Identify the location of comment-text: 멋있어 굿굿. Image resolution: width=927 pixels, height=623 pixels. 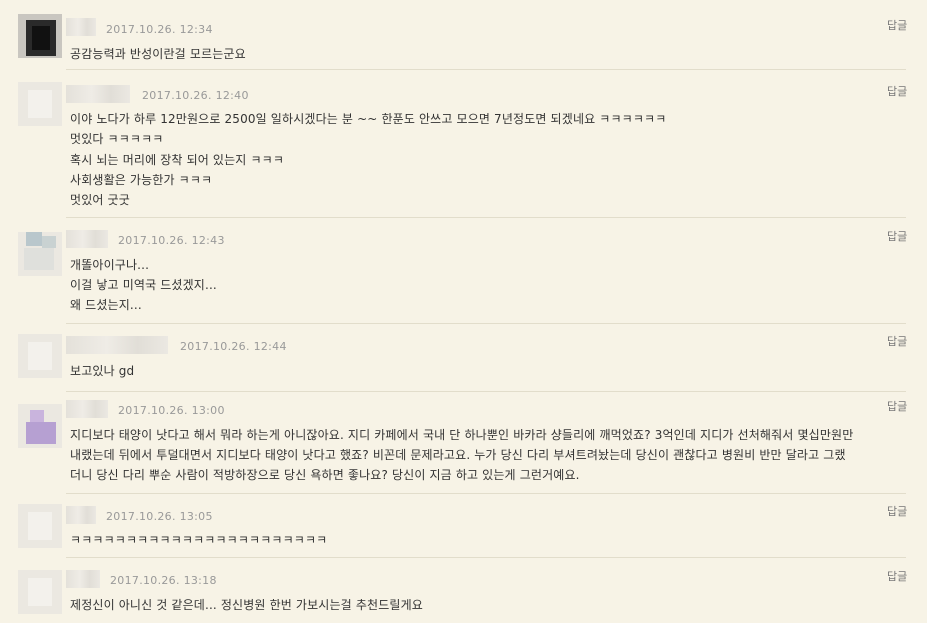
(100, 200).